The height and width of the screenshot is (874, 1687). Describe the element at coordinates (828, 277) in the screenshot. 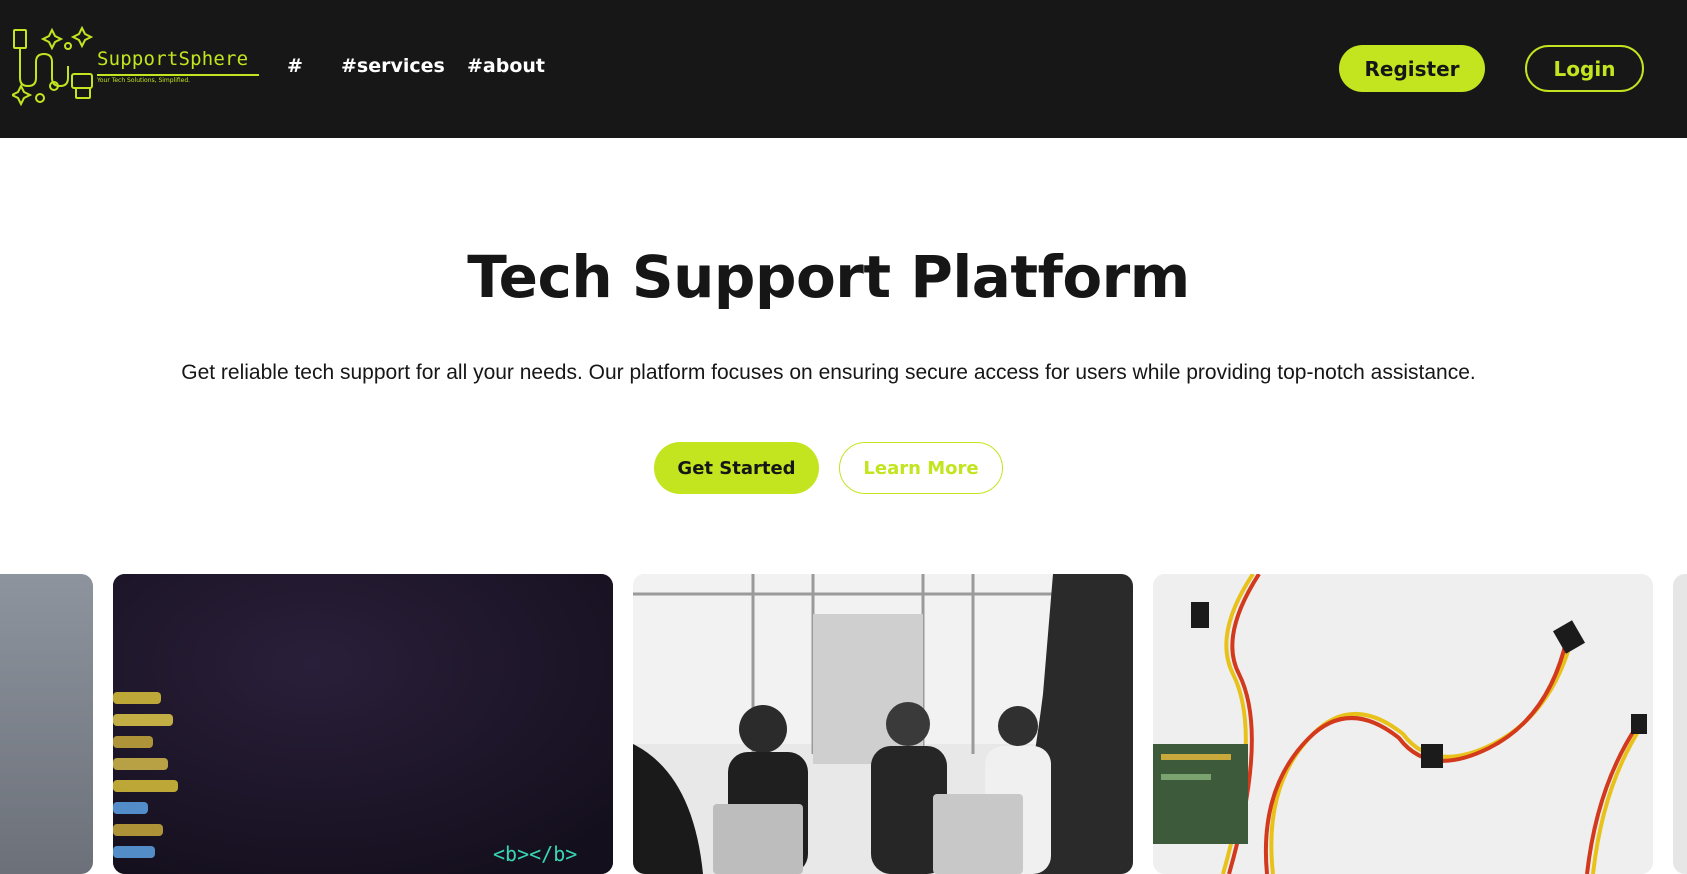

I see `hero-title: Tech Support Platform` at that location.